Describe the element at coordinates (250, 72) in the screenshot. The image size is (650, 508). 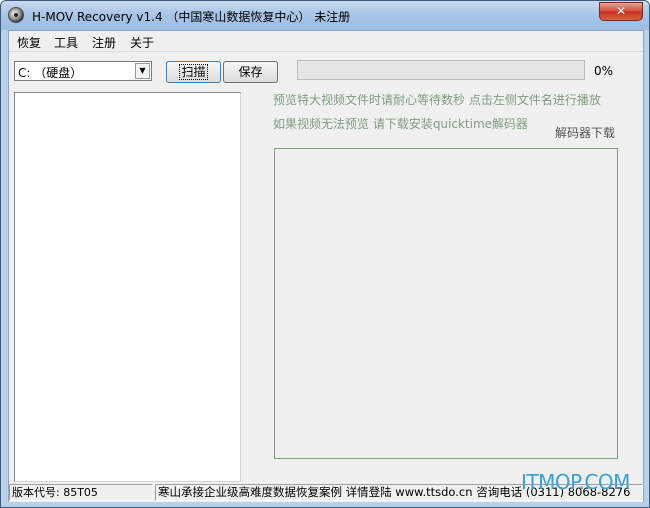
I see `save-button: 保存` at that location.